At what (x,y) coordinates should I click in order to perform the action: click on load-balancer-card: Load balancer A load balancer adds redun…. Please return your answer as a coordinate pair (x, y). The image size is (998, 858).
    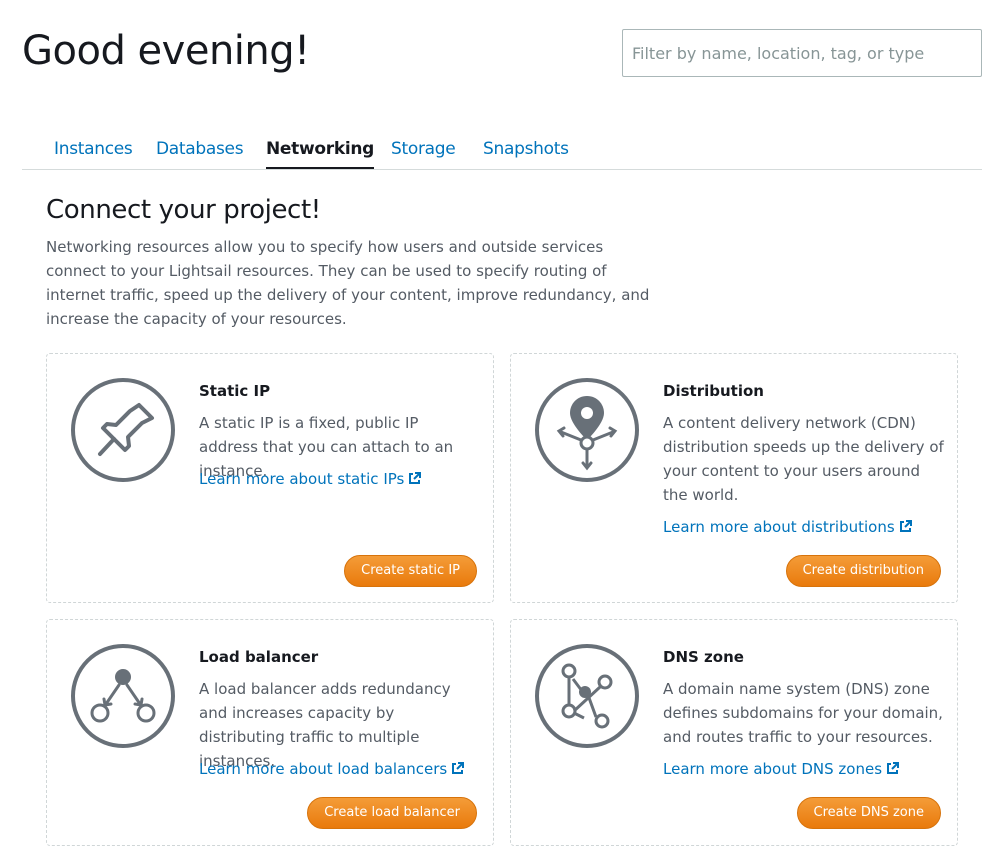
    Looking at the image, I should click on (270, 732).